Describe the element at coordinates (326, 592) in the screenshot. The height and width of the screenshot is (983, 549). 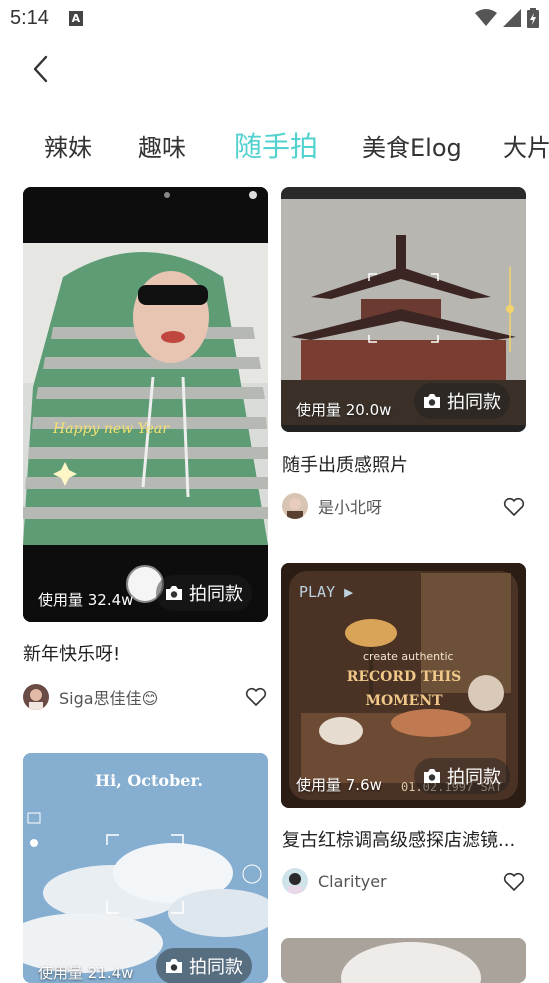
I see `play-text: PLAY ▶` at that location.